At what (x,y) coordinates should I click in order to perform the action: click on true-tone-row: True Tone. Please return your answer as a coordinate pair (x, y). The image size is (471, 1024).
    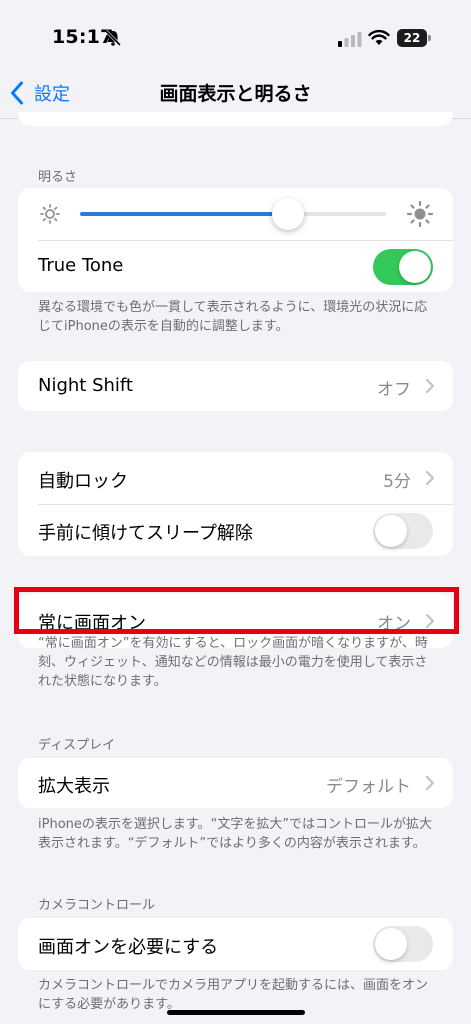
    Looking at the image, I should click on (235, 266).